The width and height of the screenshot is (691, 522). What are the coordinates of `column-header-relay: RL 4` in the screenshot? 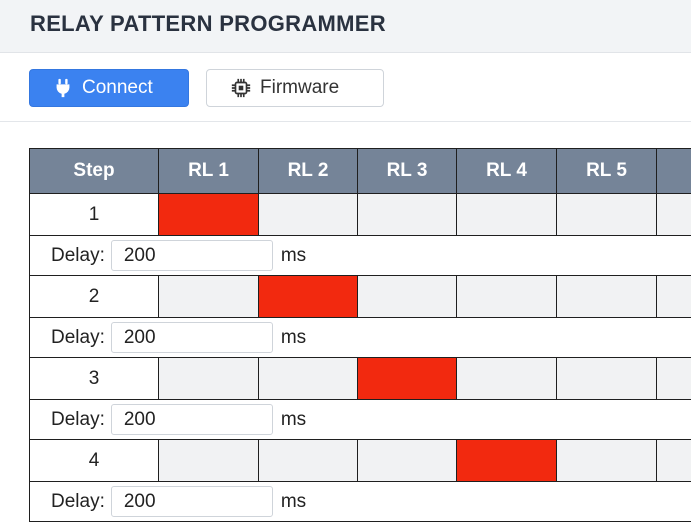 It's located at (506, 171).